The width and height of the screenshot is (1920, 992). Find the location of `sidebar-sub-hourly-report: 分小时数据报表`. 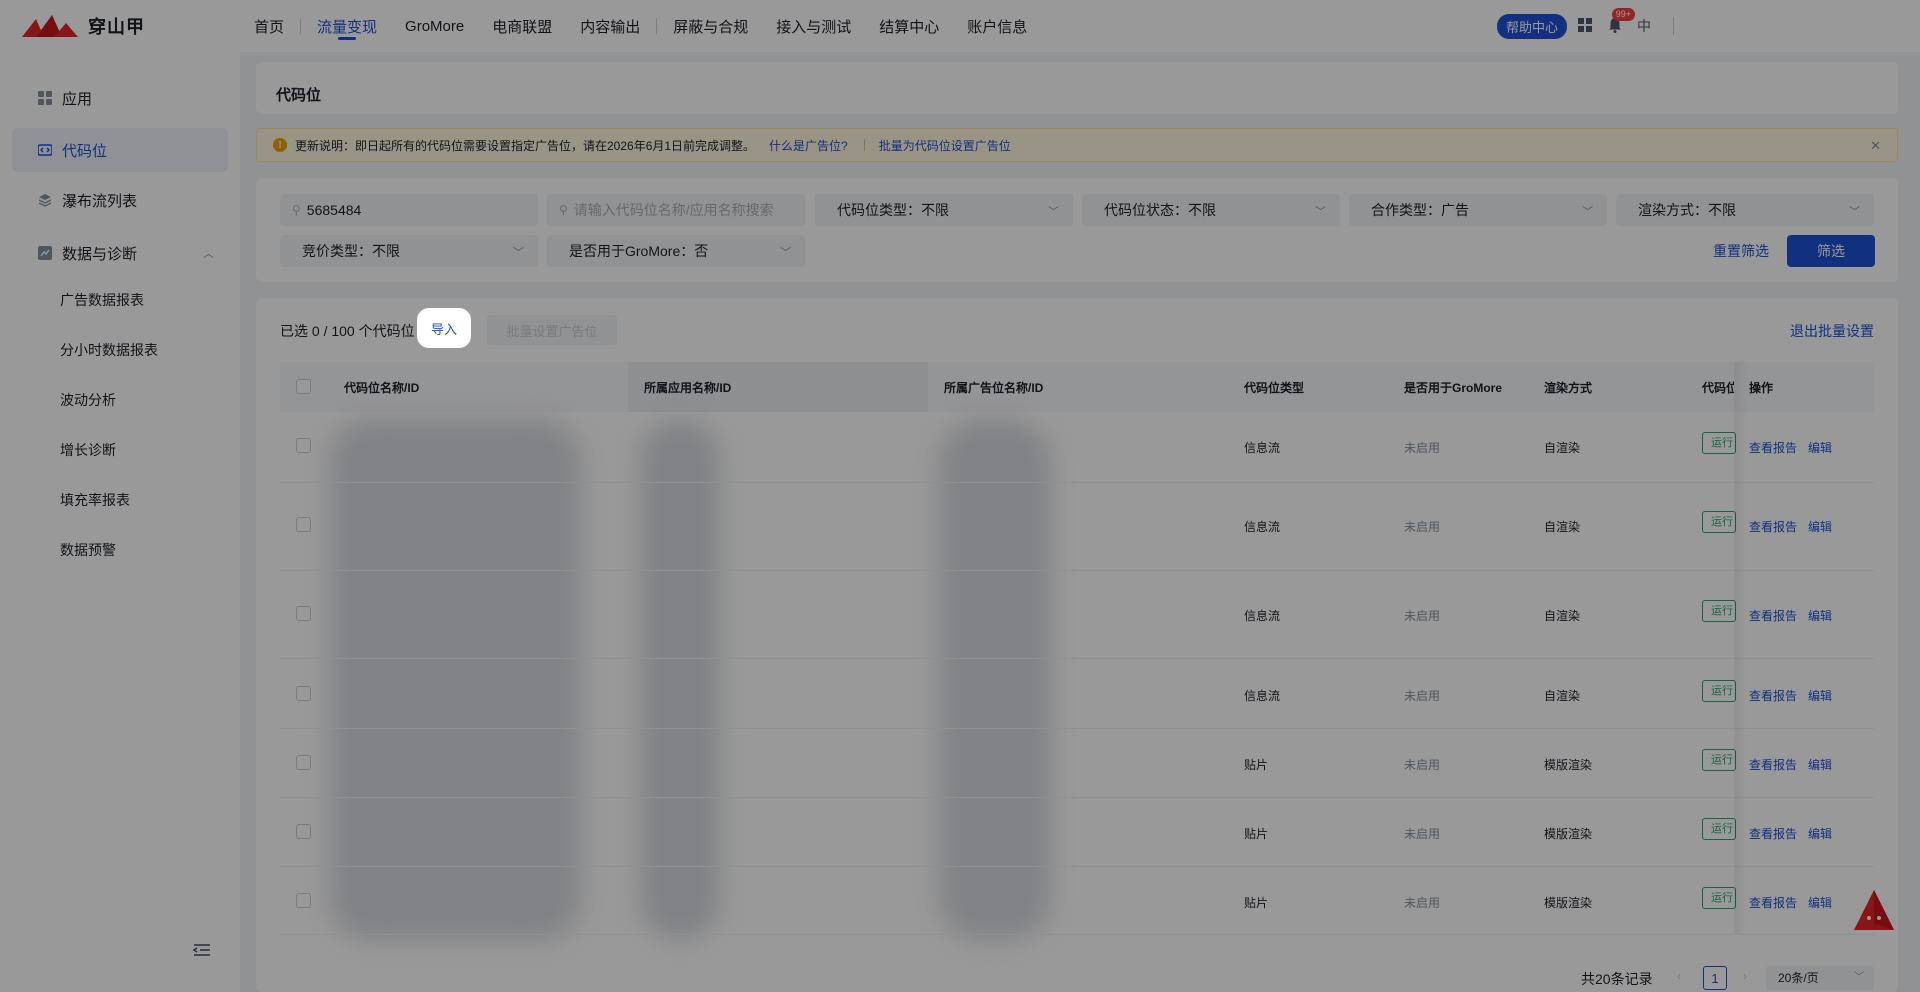

sidebar-sub-hourly-report: 分小时数据报表 is located at coordinates (109, 350).